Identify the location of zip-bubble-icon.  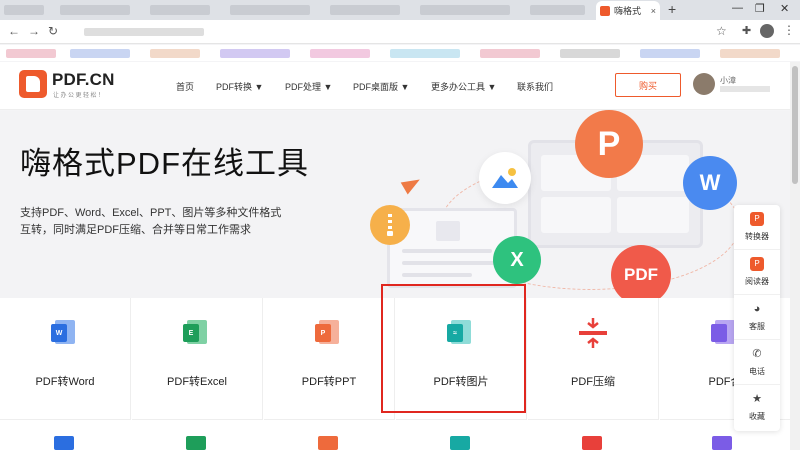
(390, 225).